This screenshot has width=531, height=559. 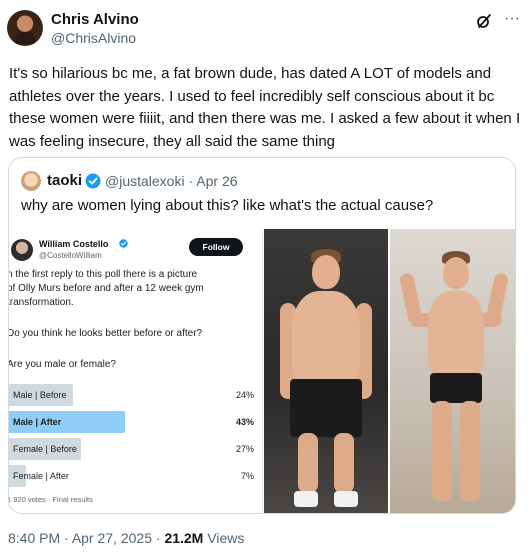 I want to click on author-name: Chris Alvino, so click(x=95, y=19).